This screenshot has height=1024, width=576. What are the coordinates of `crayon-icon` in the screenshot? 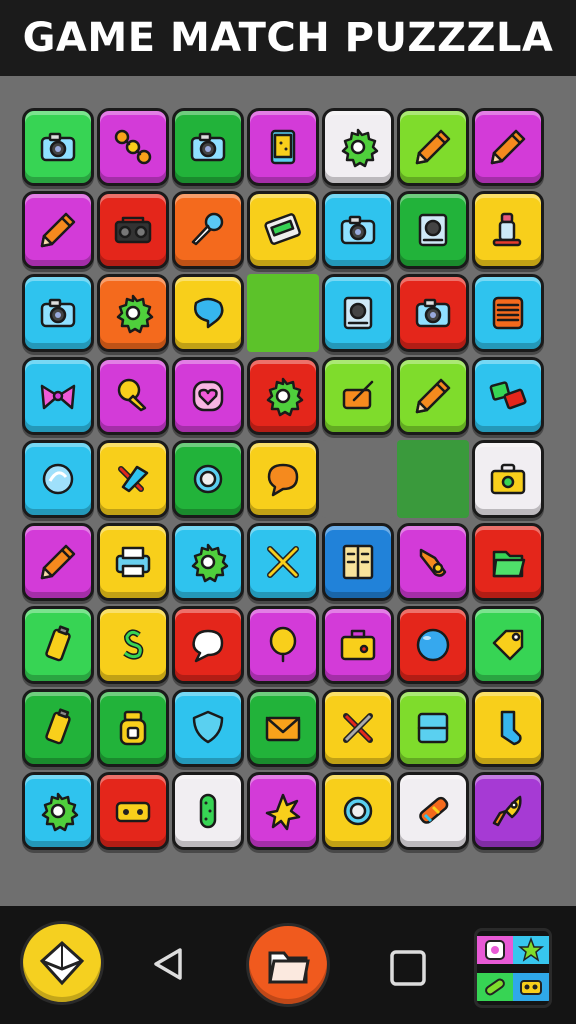 It's located at (434, 810).